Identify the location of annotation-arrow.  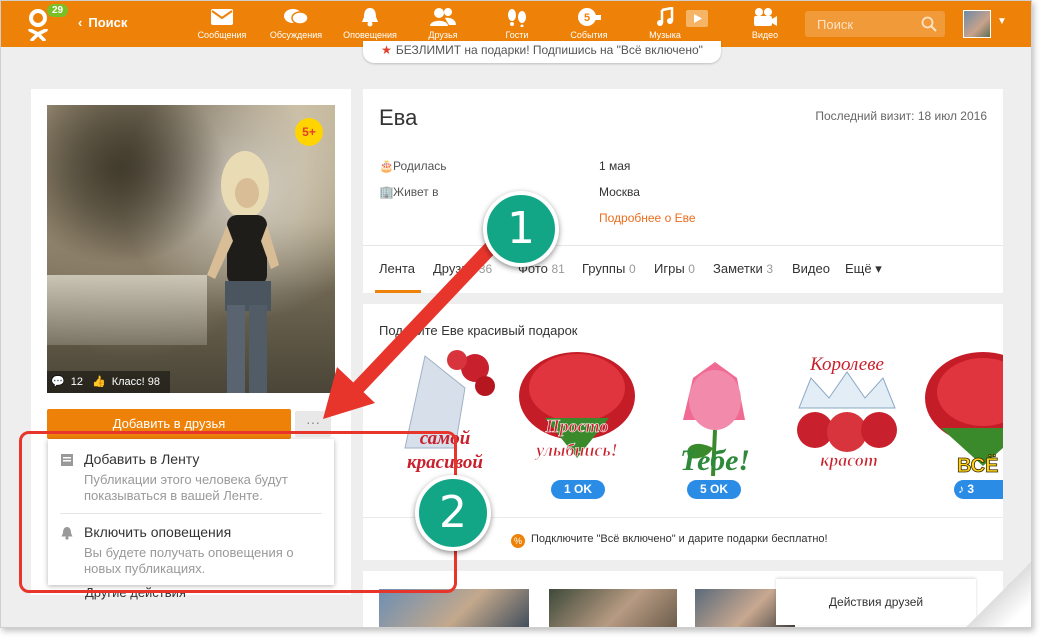
(413, 326).